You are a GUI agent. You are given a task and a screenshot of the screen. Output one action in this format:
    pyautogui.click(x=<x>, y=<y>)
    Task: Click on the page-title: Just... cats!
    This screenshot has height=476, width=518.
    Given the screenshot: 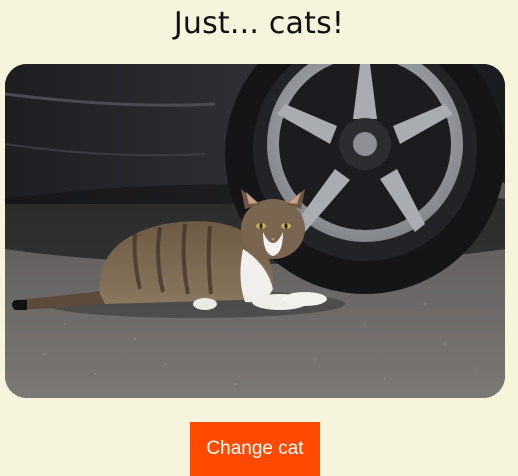 What is the action you would take?
    pyautogui.click(x=259, y=23)
    